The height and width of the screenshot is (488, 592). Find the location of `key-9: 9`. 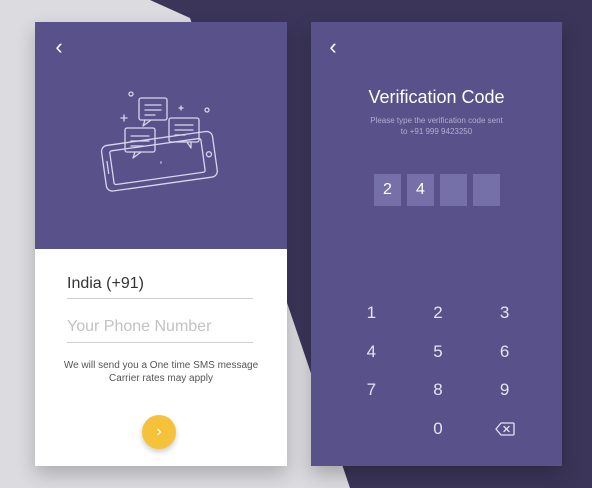

key-9: 9 is located at coordinates (504, 390).